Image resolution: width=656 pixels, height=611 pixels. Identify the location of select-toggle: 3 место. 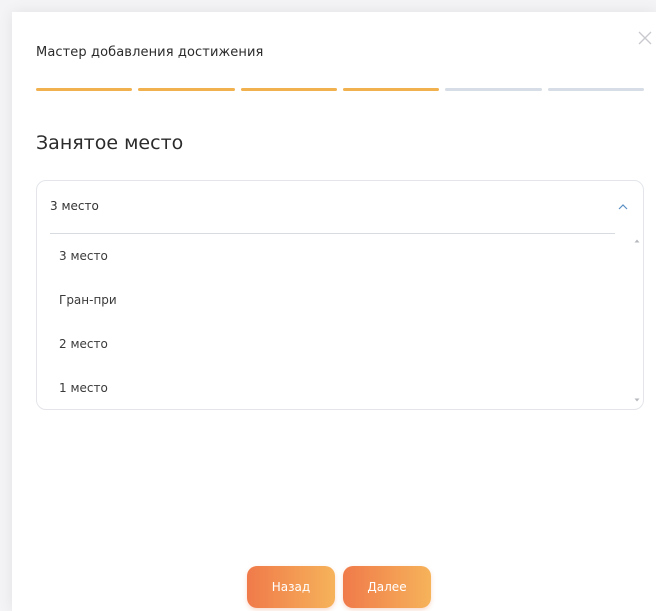
(340, 207).